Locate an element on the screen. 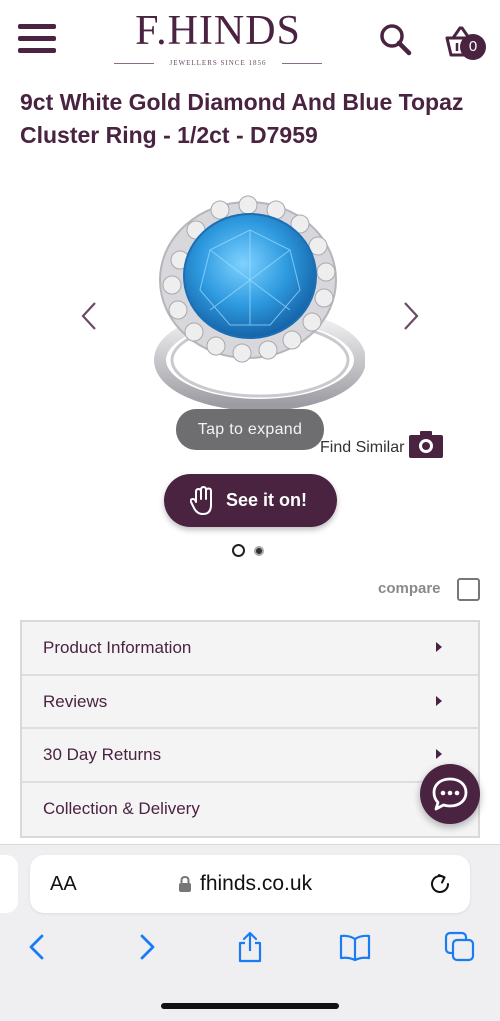 The width and height of the screenshot is (500, 1021). see-it-on-button: See it on! is located at coordinates (250, 500).